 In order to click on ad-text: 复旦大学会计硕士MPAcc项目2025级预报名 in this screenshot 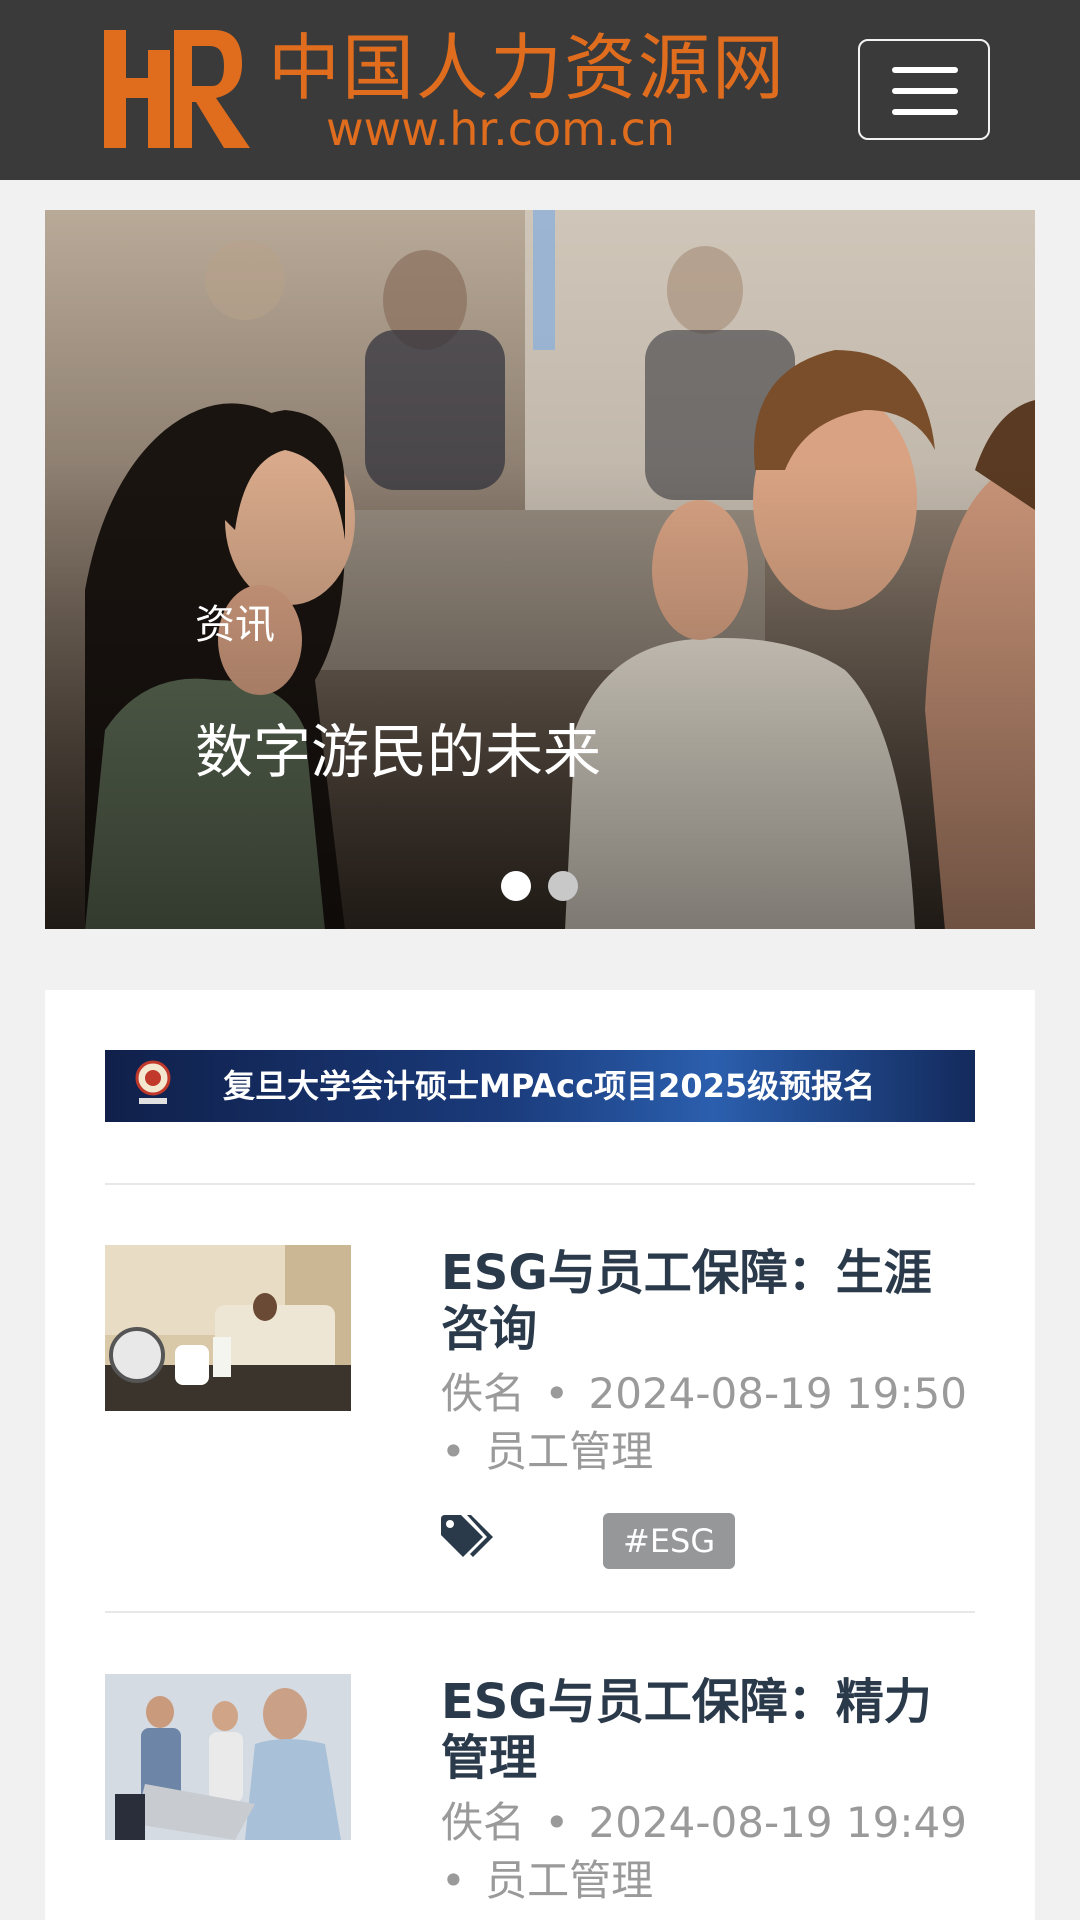, I will do `click(549, 1086)`.